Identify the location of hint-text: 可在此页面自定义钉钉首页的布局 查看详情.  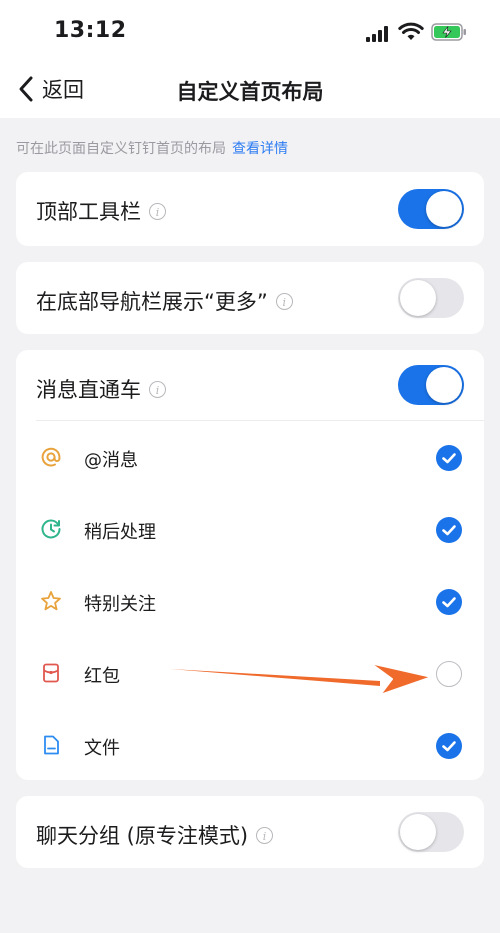
(152, 148).